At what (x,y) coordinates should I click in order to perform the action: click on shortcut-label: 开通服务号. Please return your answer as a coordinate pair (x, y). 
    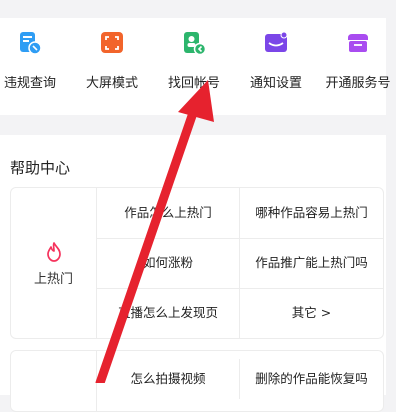
    Looking at the image, I should click on (358, 83).